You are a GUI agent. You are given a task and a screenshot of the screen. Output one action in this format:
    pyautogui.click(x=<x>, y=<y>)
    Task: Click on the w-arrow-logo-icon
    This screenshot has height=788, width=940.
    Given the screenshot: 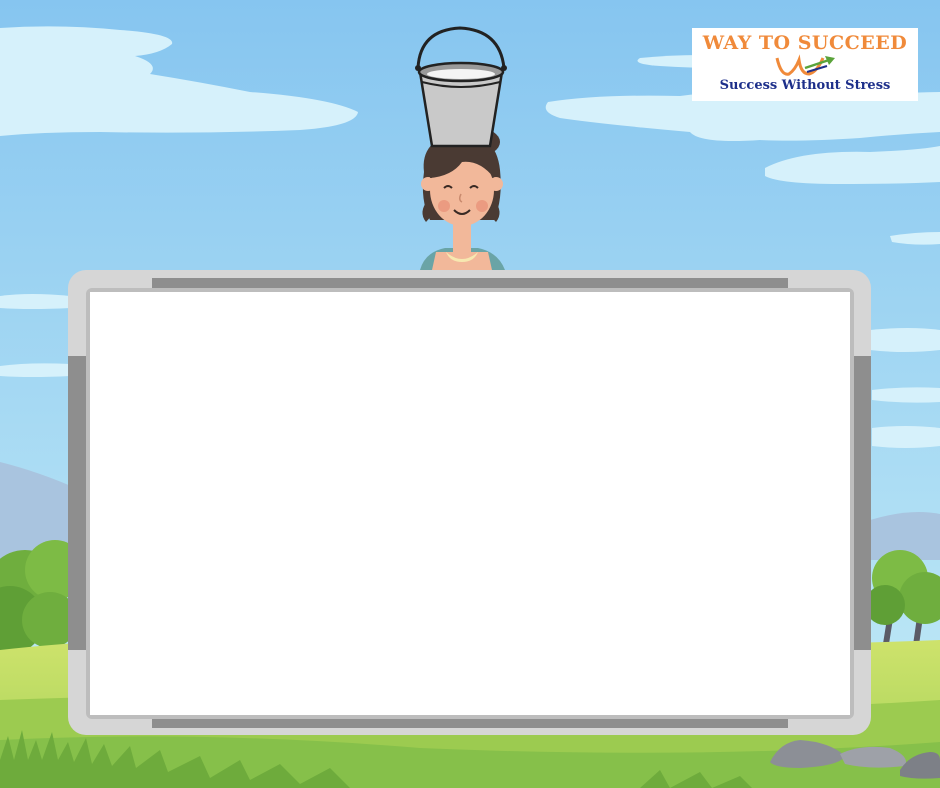 What is the action you would take?
    pyautogui.click(x=805, y=67)
    